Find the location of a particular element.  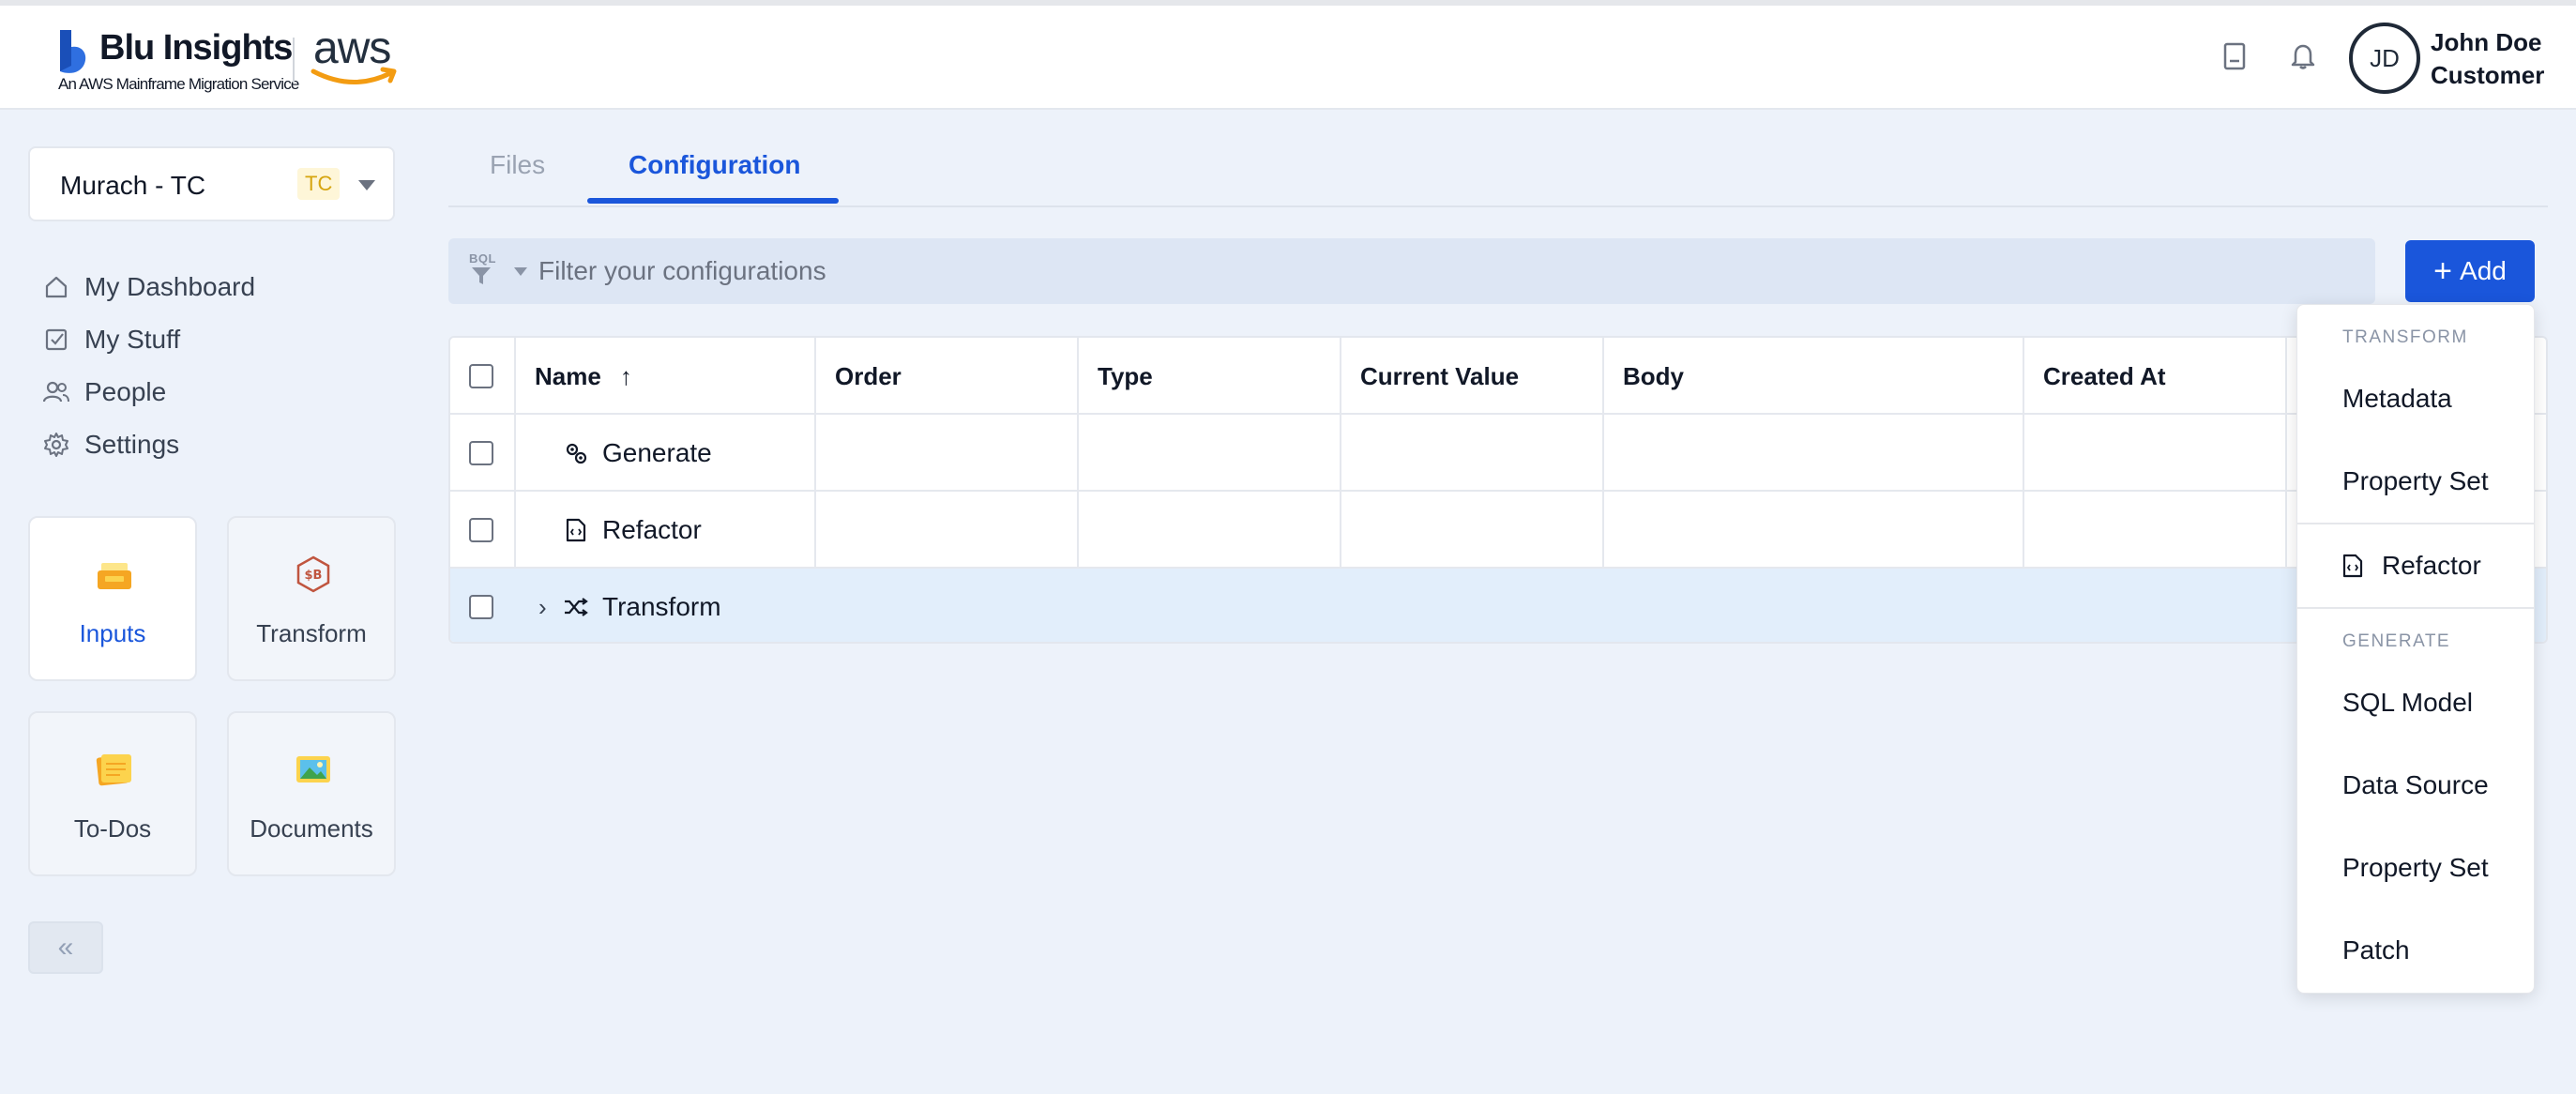

column-label: Type is located at coordinates (1125, 376).